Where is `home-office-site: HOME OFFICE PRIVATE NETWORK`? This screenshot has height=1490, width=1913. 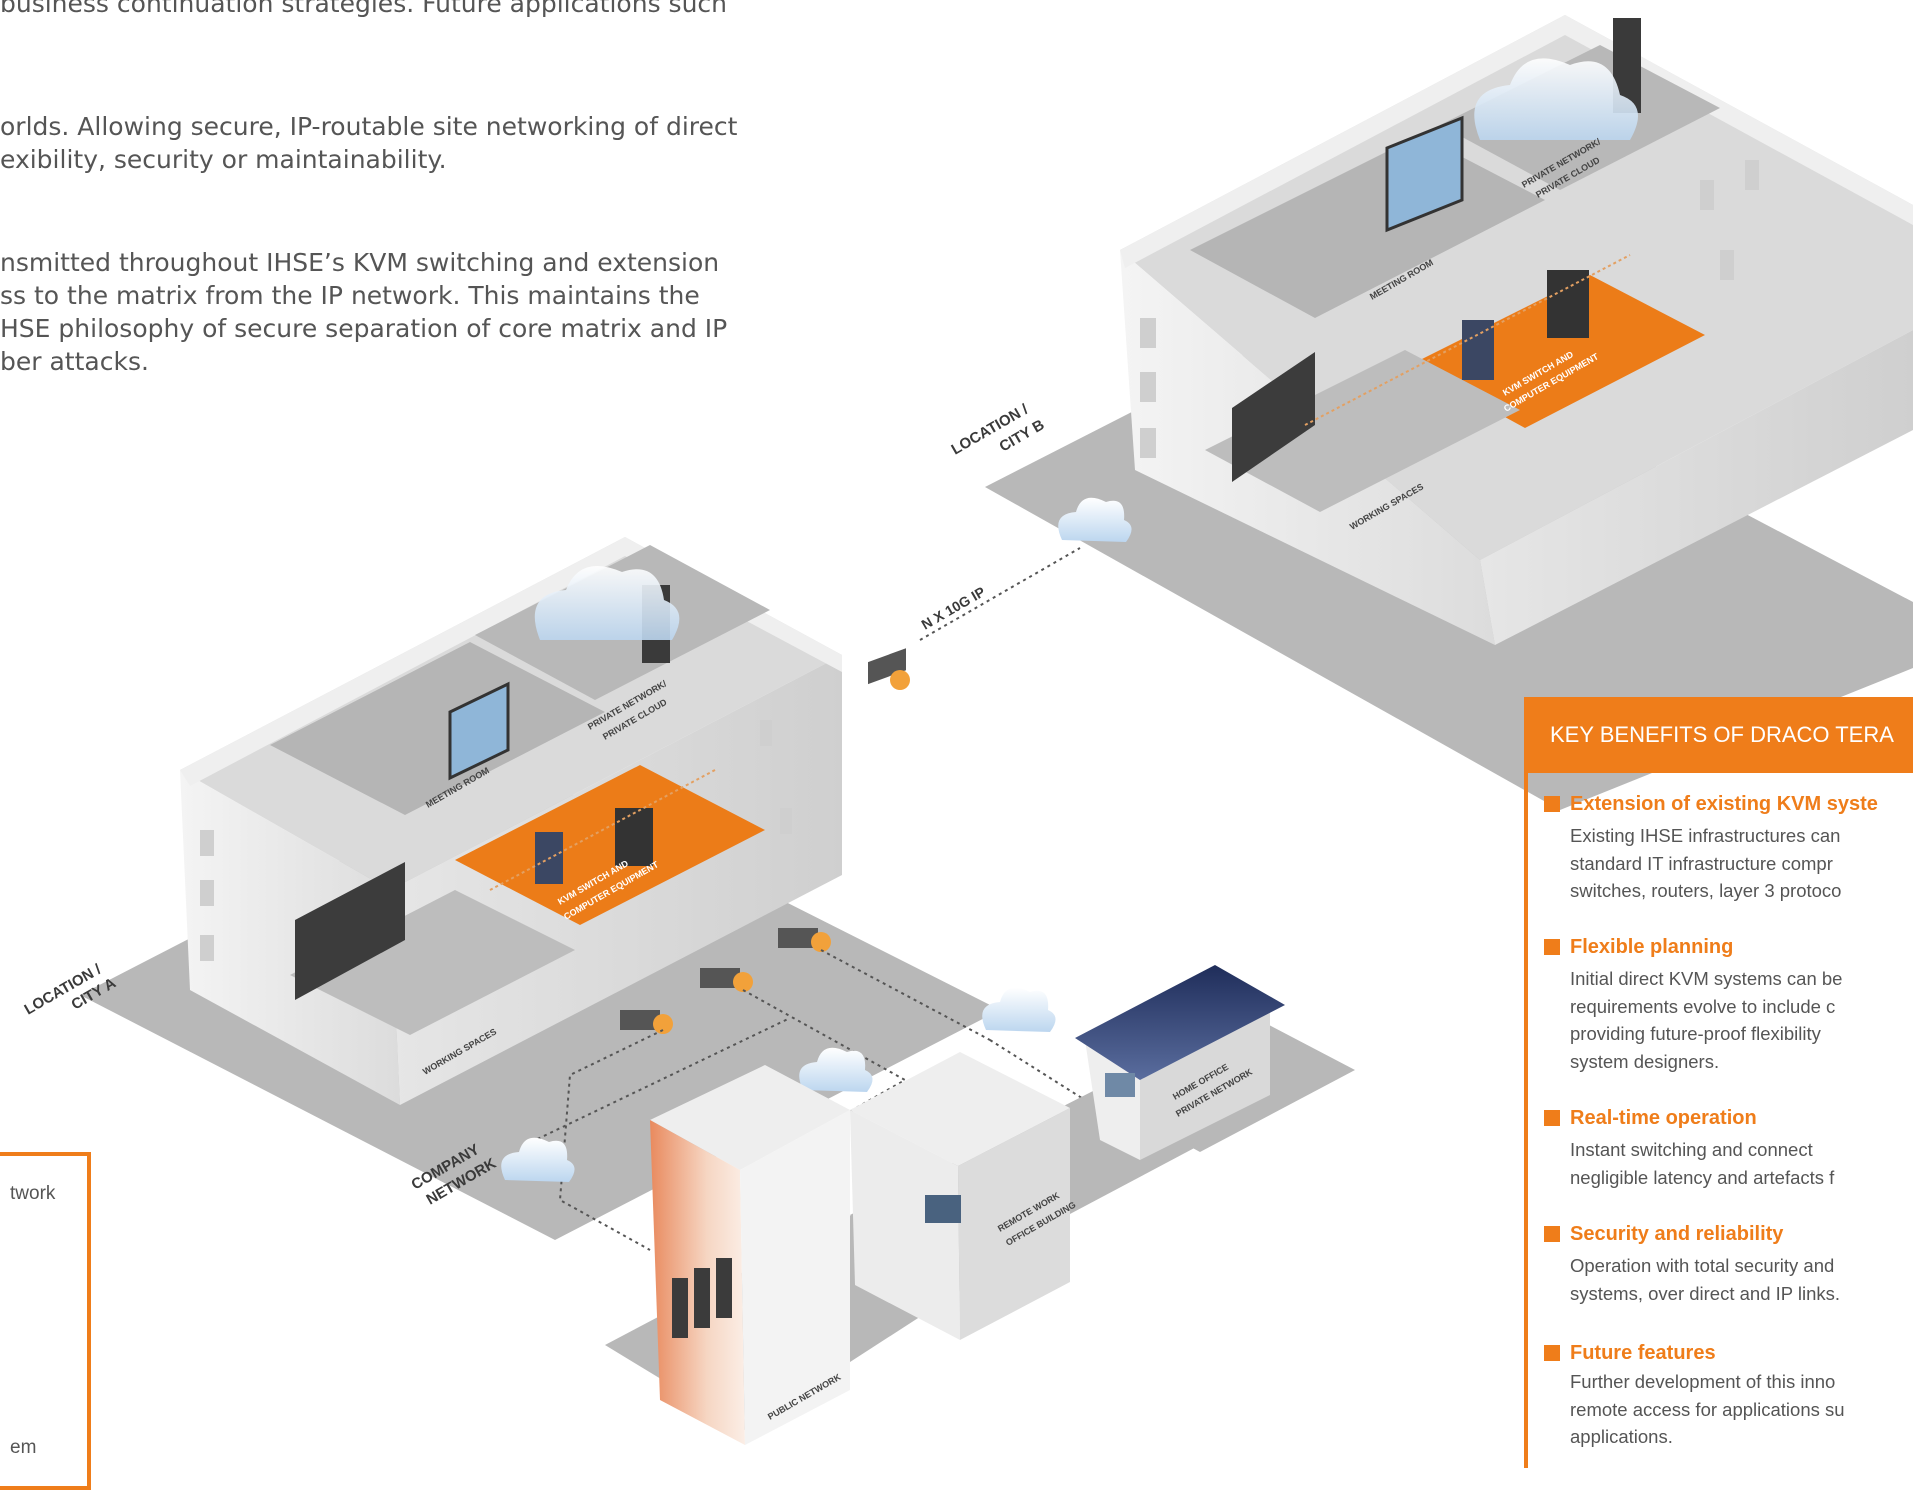 home-office-site: HOME OFFICE PRIVATE NETWORK is located at coordinates (1215, 1062).